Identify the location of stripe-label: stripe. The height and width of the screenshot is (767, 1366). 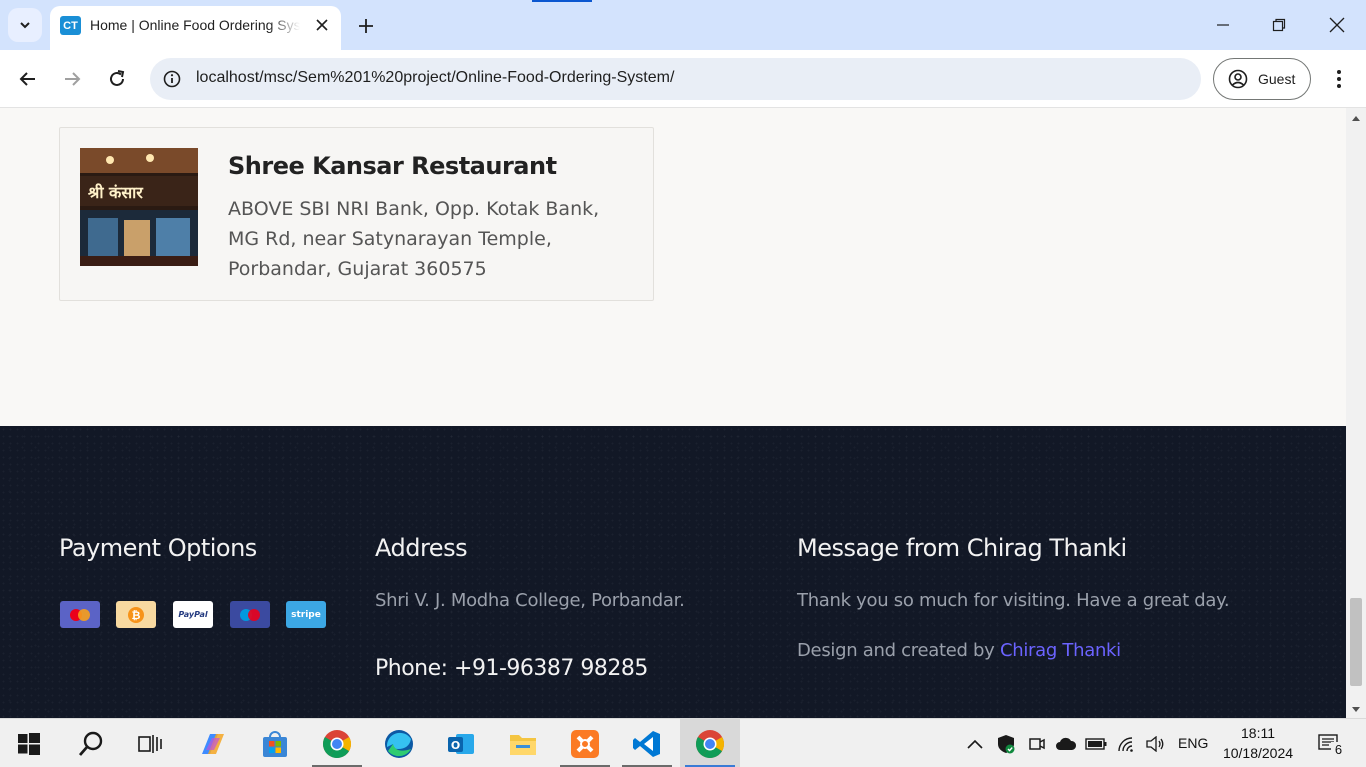
(306, 614).